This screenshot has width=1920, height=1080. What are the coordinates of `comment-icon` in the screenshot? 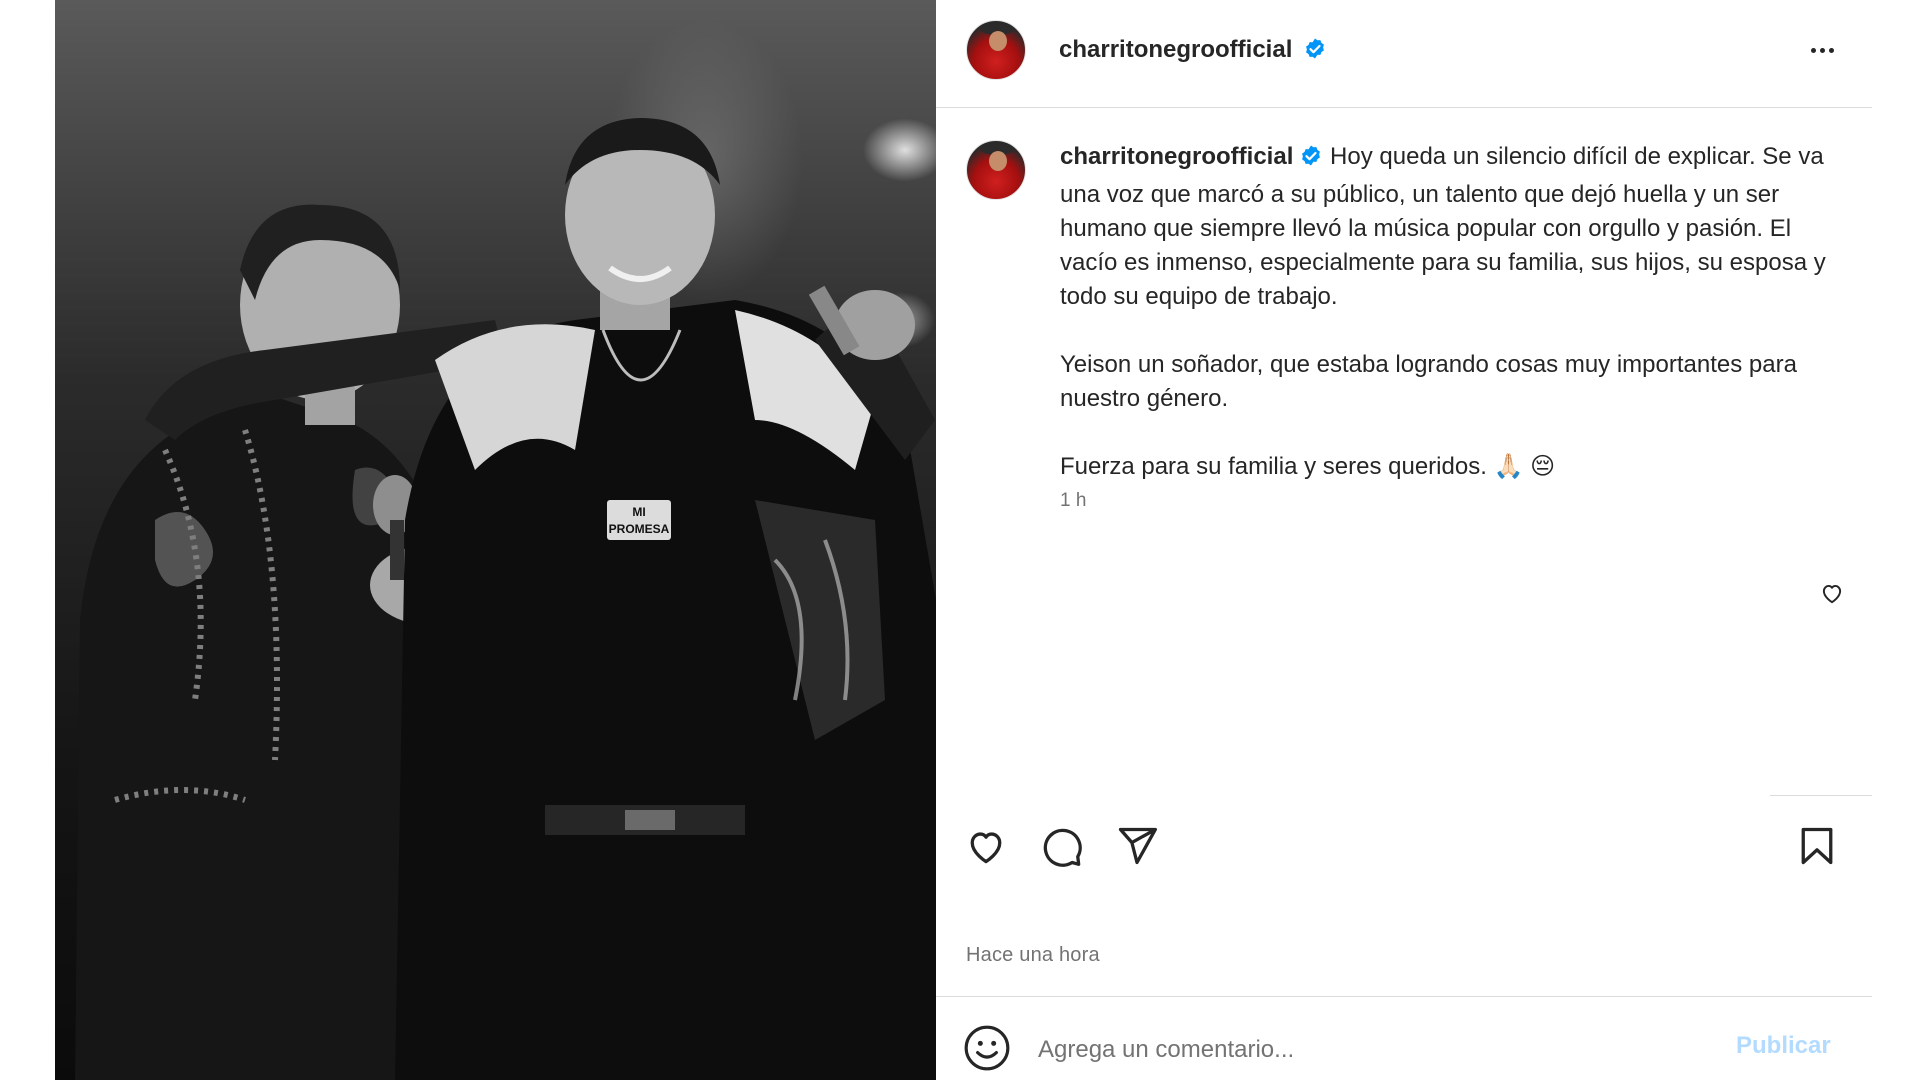 It's located at (1062, 846).